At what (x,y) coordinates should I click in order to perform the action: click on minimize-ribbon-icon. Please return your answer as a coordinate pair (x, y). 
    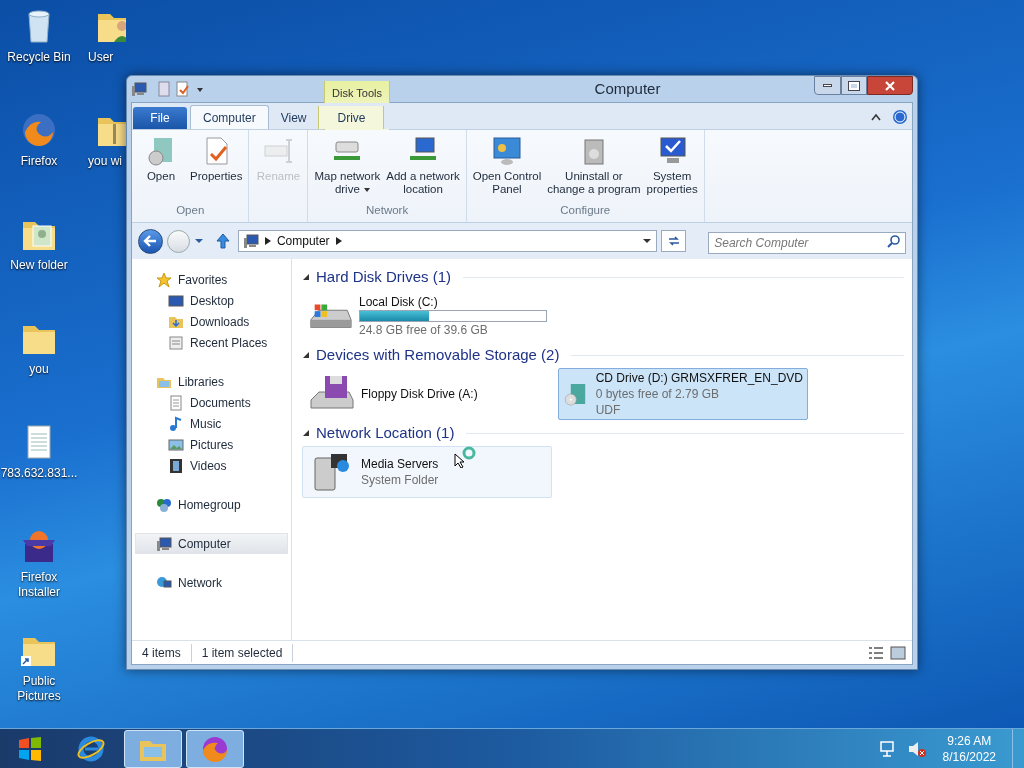
    Looking at the image, I should click on (876, 117).